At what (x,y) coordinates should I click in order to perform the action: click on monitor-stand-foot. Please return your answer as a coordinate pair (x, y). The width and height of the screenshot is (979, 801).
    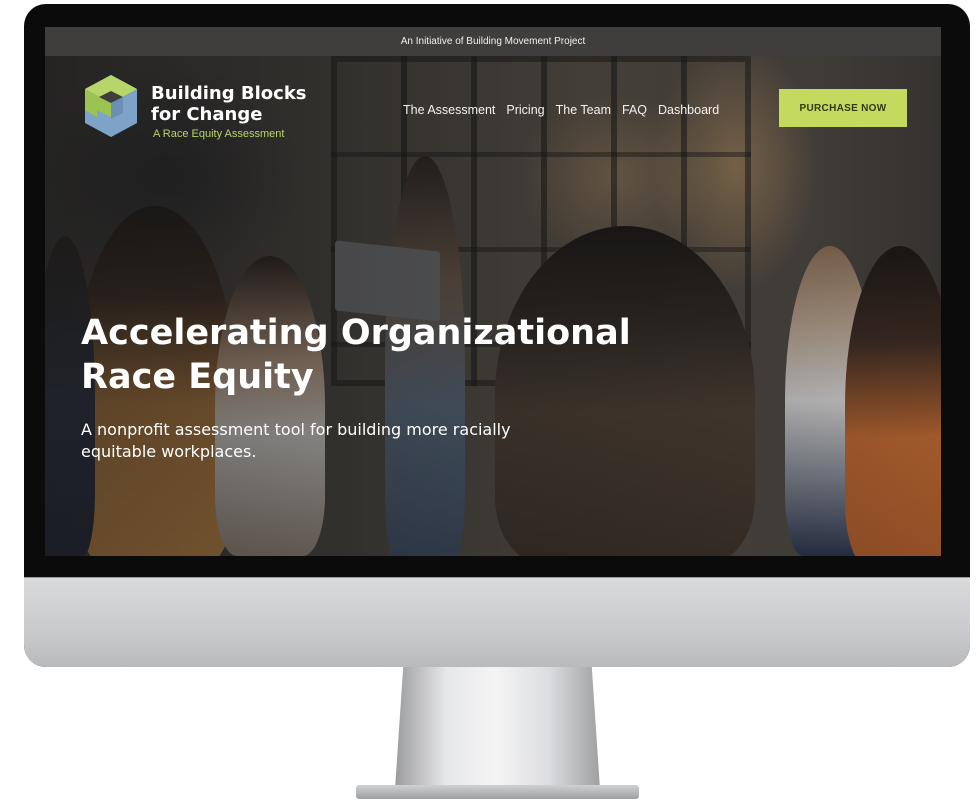
    Looking at the image, I should click on (497, 792).